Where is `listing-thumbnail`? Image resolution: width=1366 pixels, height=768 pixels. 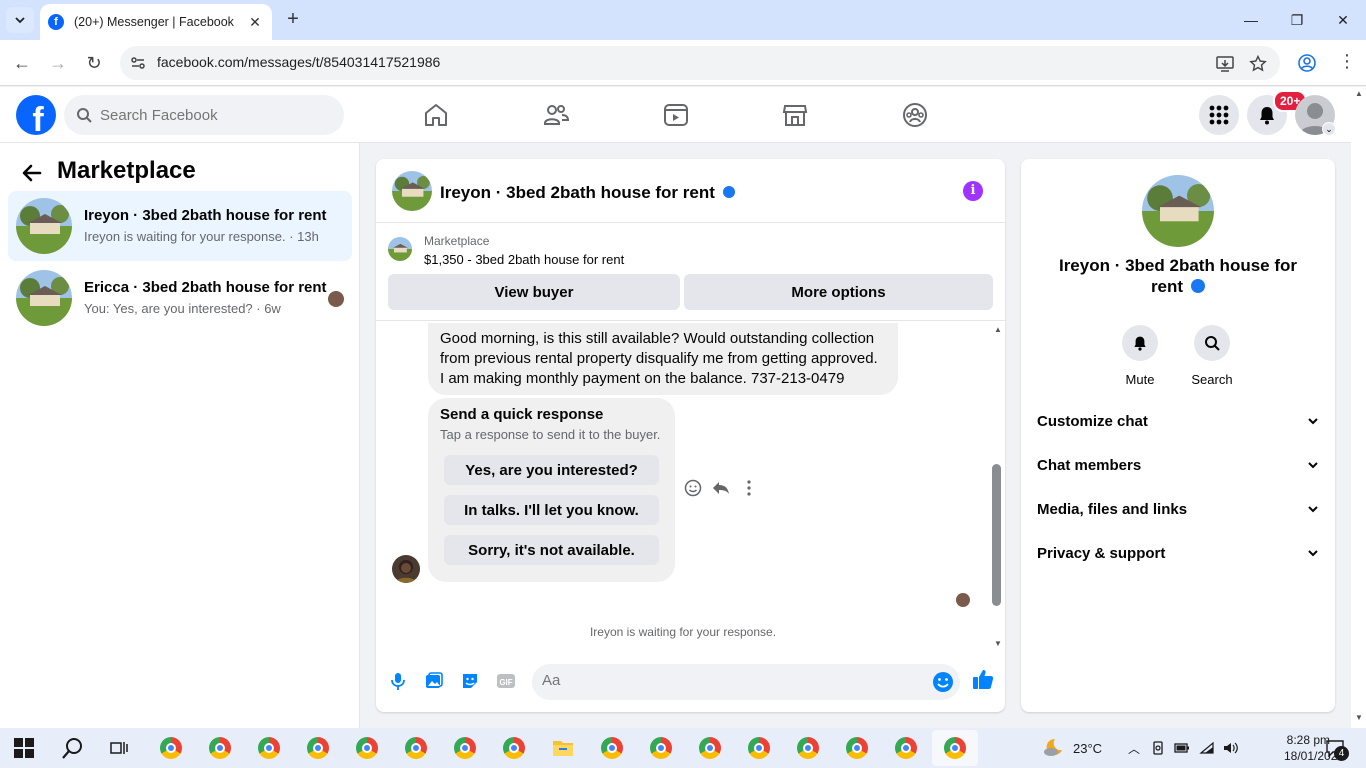
listing-thumbnail is located at coordinates (400, 249).